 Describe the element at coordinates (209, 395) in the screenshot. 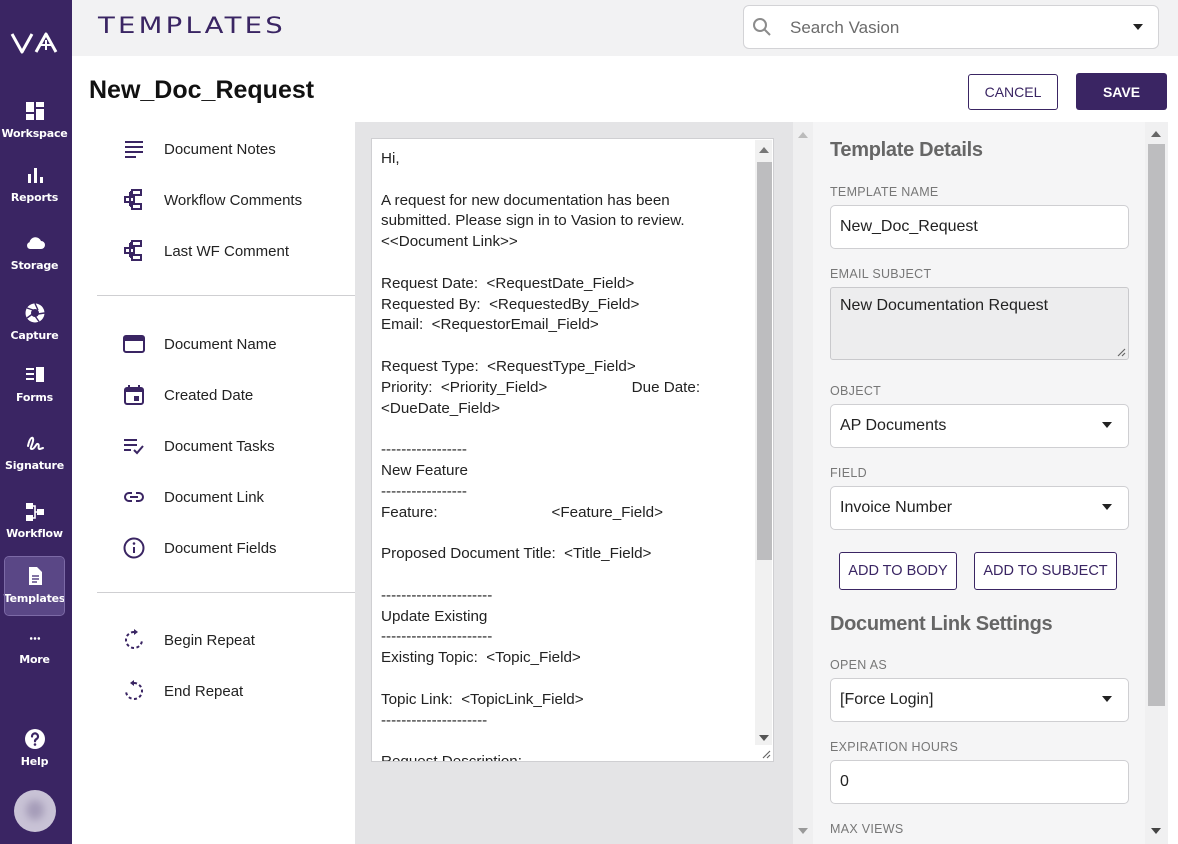

I see `field-item-label: Created Date` at that location.